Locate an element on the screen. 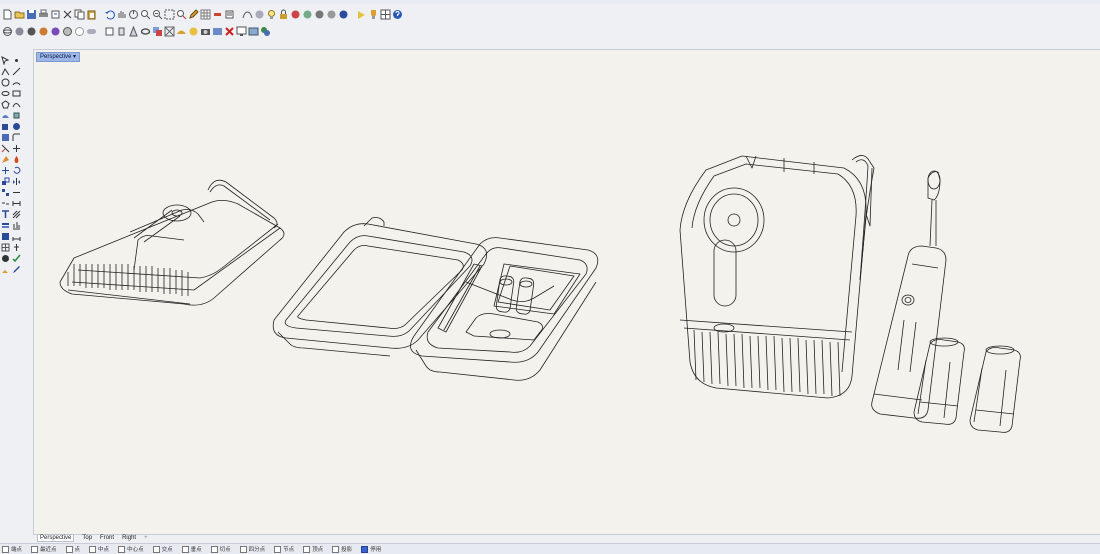 The image size is (1100, 554). shade-icon is located at coordinates (259, 14).